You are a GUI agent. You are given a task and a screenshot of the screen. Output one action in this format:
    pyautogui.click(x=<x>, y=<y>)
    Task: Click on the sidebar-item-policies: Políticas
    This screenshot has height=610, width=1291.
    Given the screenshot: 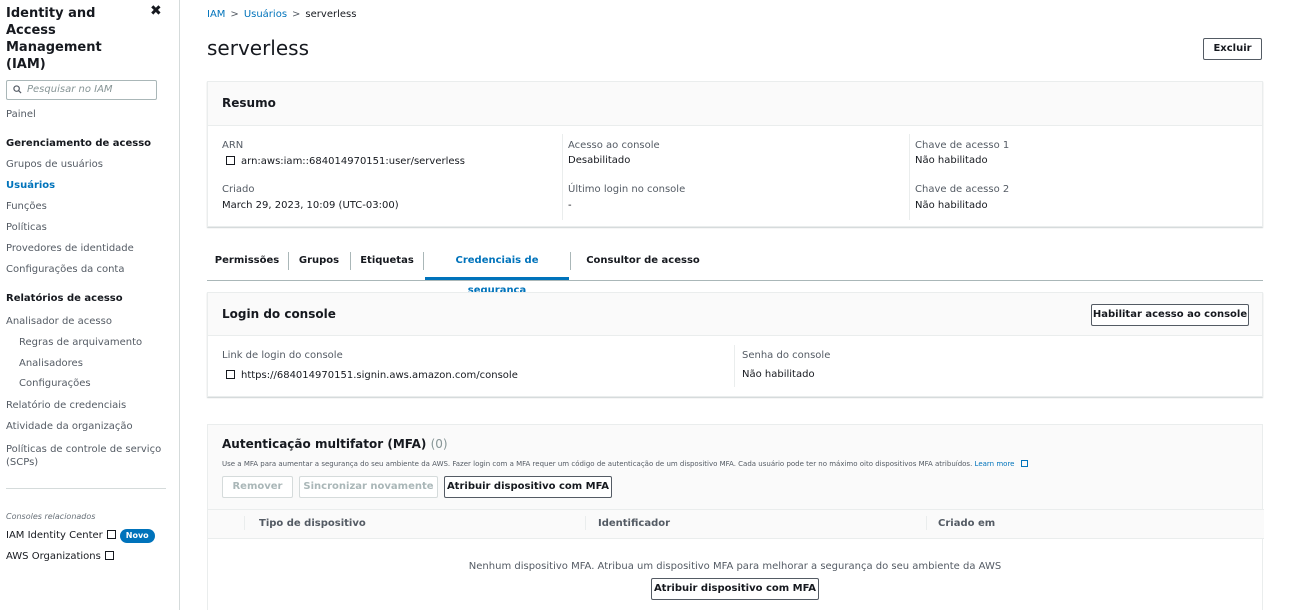 What is the action you would take?
    pyautogui.click(x=26, y=228)
    